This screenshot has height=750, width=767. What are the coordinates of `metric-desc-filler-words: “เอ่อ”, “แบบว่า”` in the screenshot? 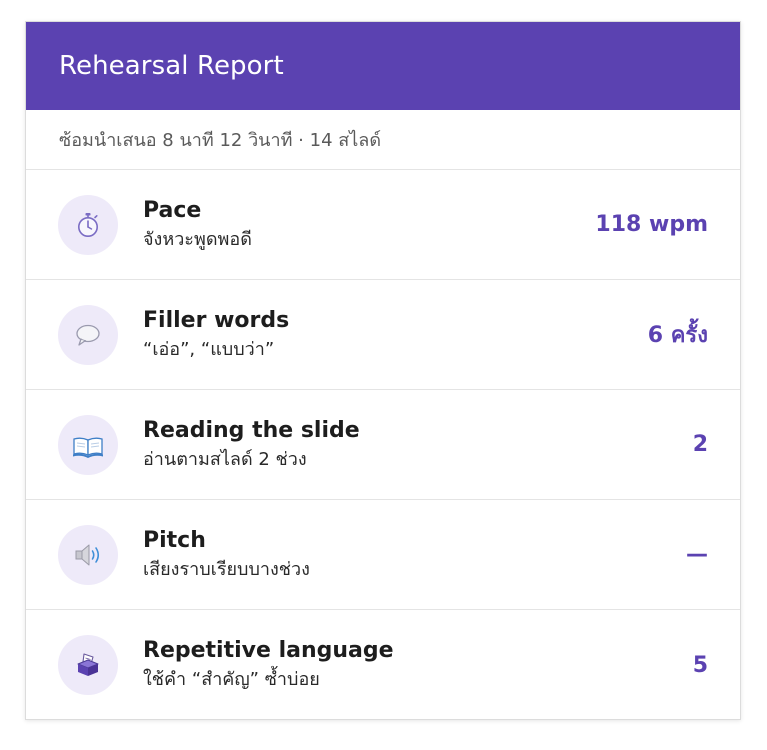 It's located at (209, 349).